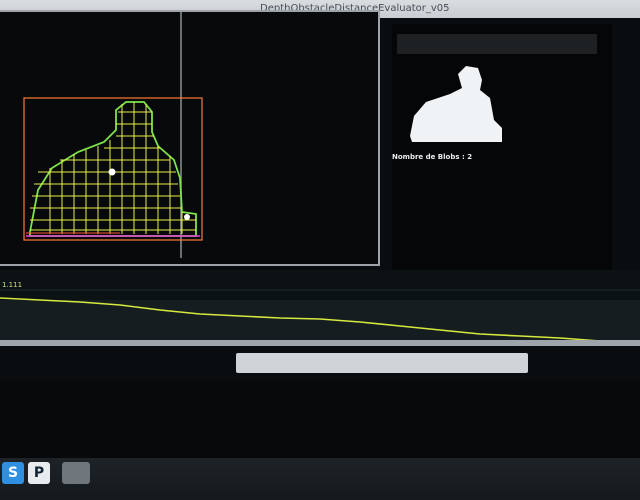 This screenshot has width=640, height=500. I want to click on graph-bottom-border, so click(320, 343).